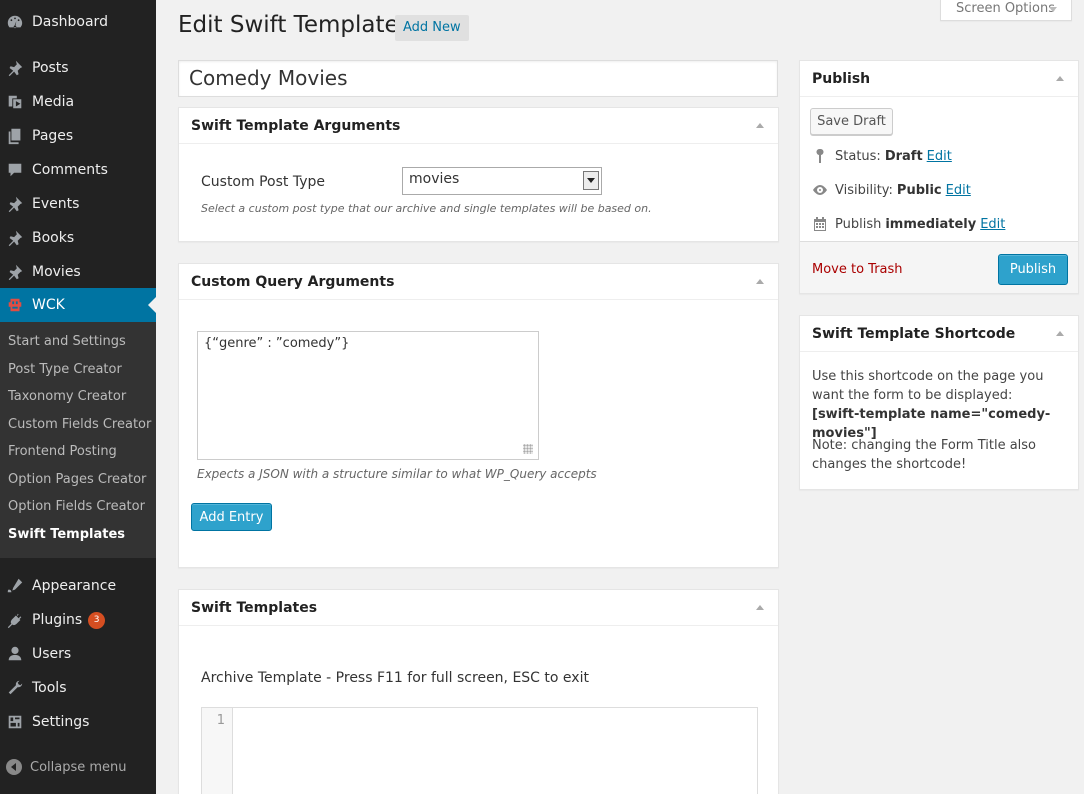  What do you see at coordinates (49, 688) in the screenshot?
I see `sidebar-item-label: Tools` at bounding box center [49, 688].